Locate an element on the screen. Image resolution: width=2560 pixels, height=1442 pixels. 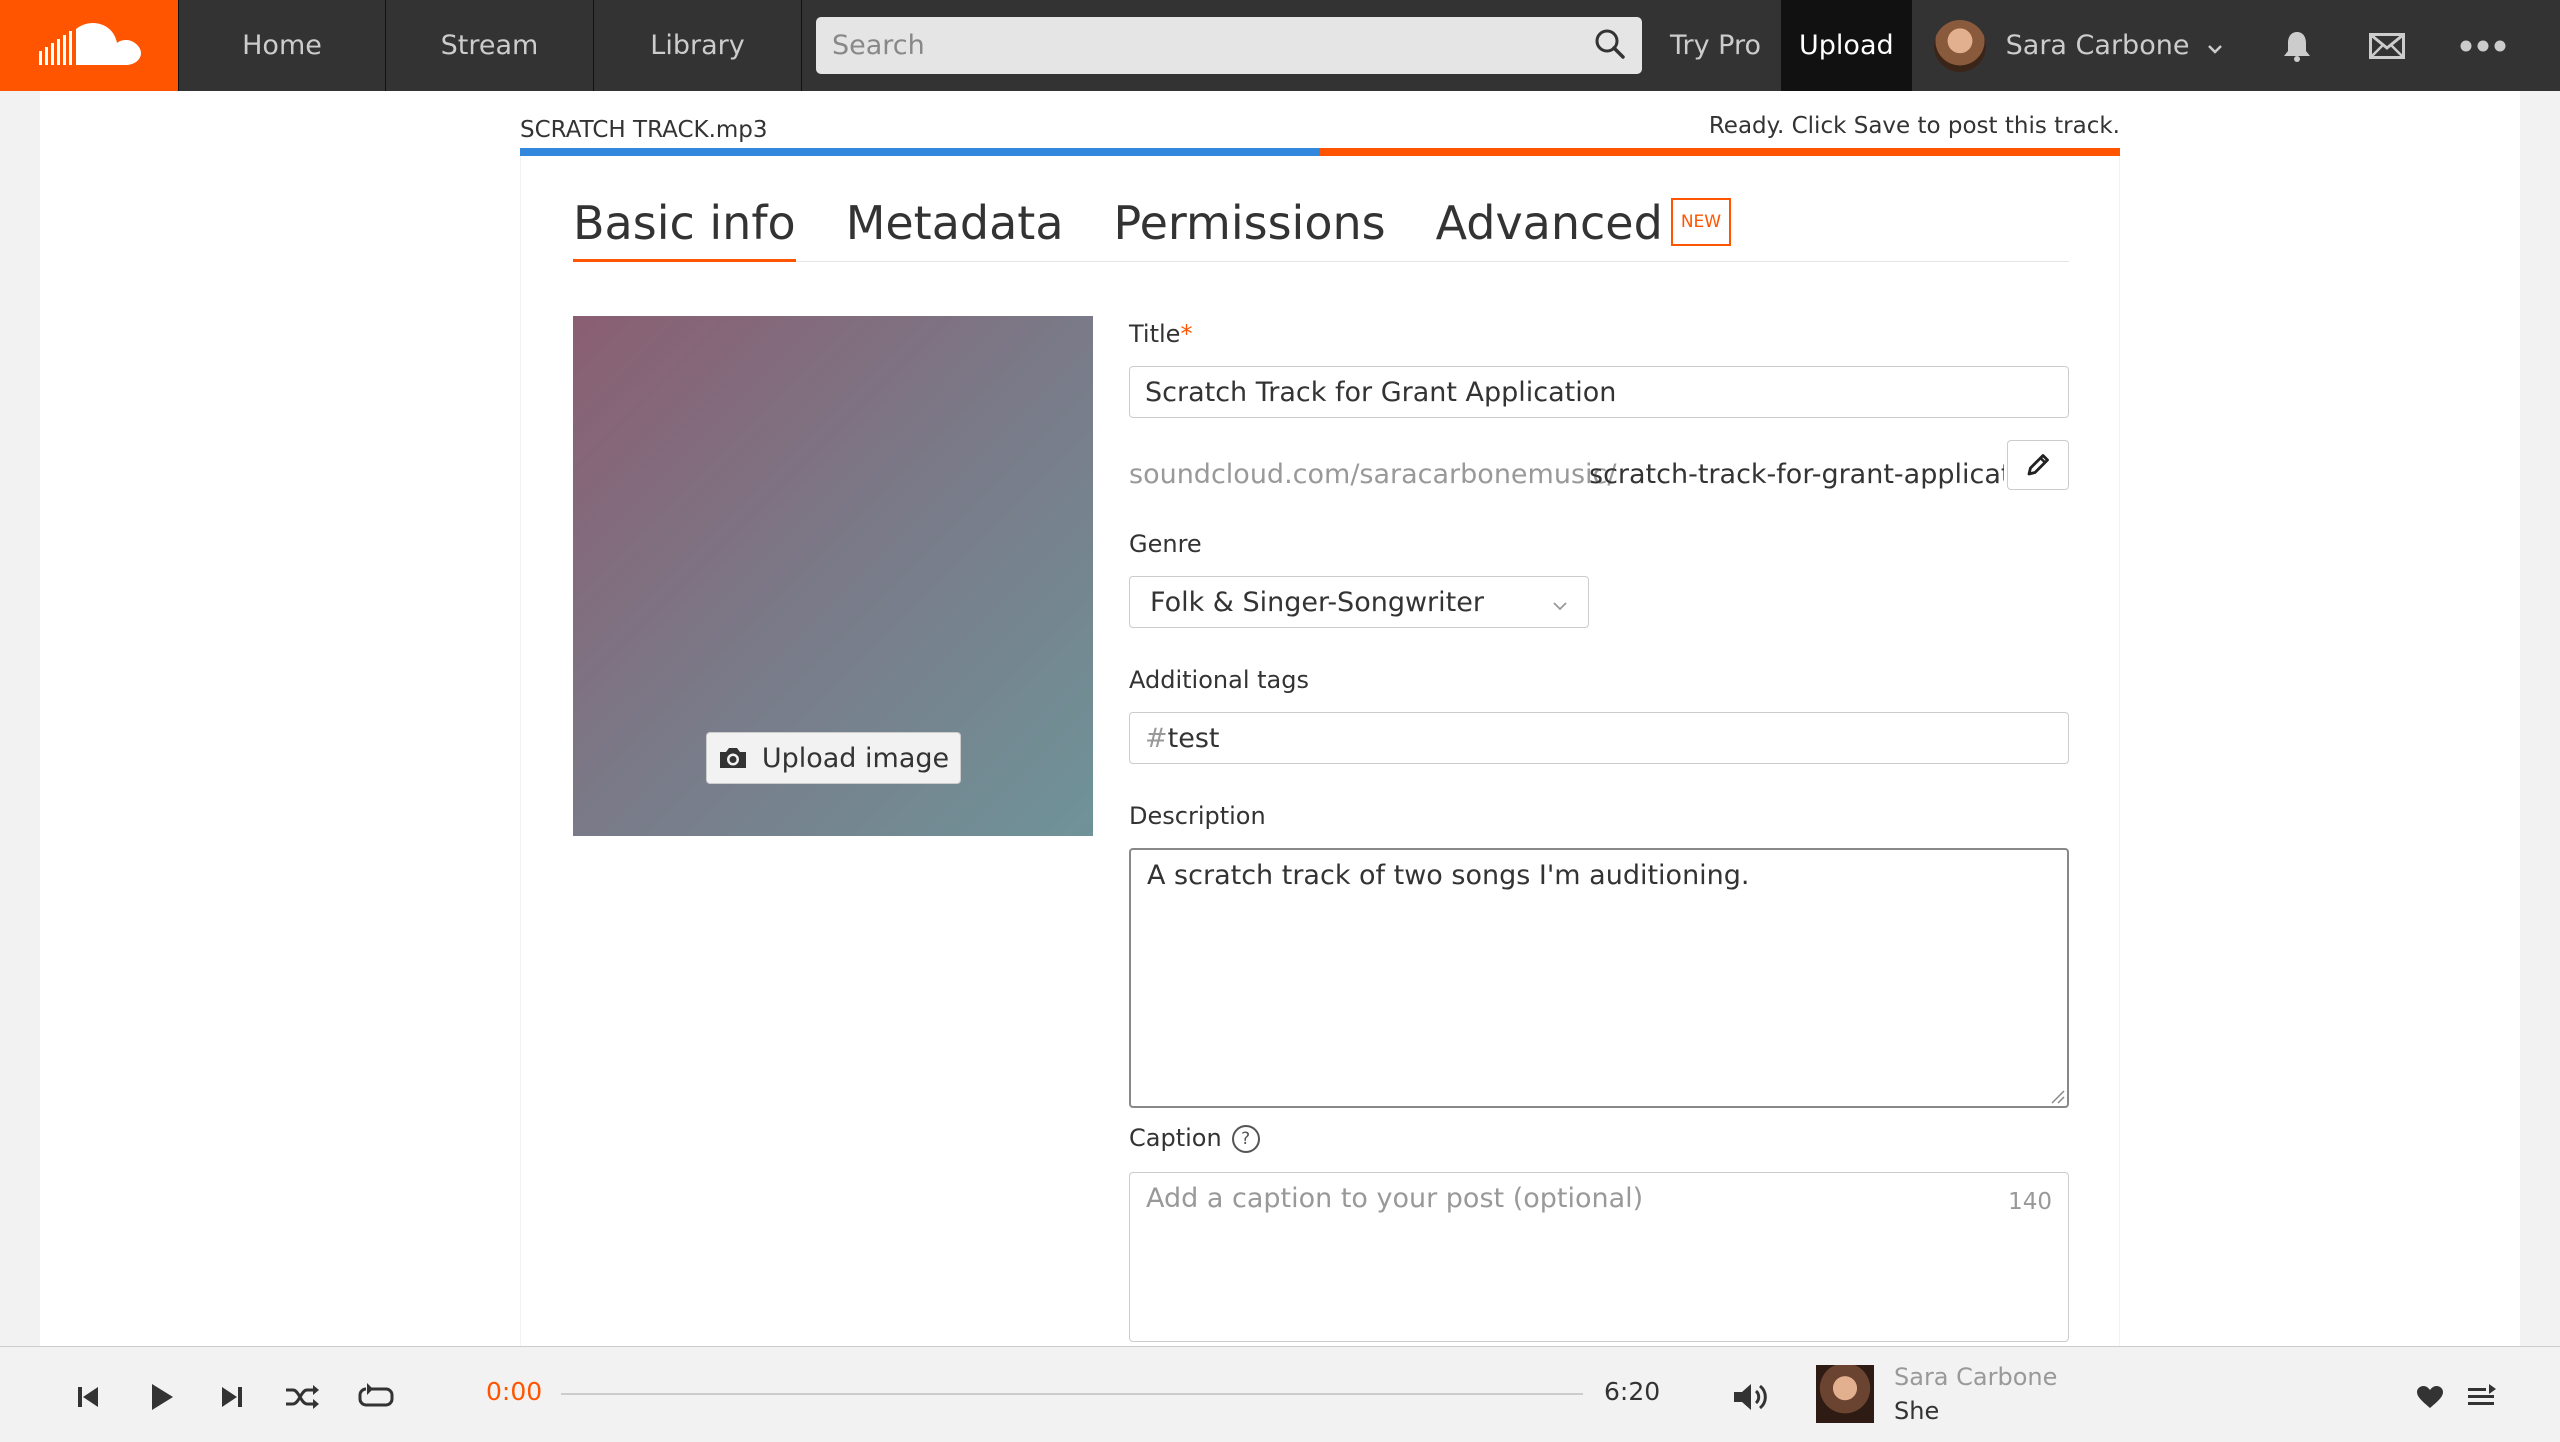
upload-progress-bar is located at coordinates (1320, 152).